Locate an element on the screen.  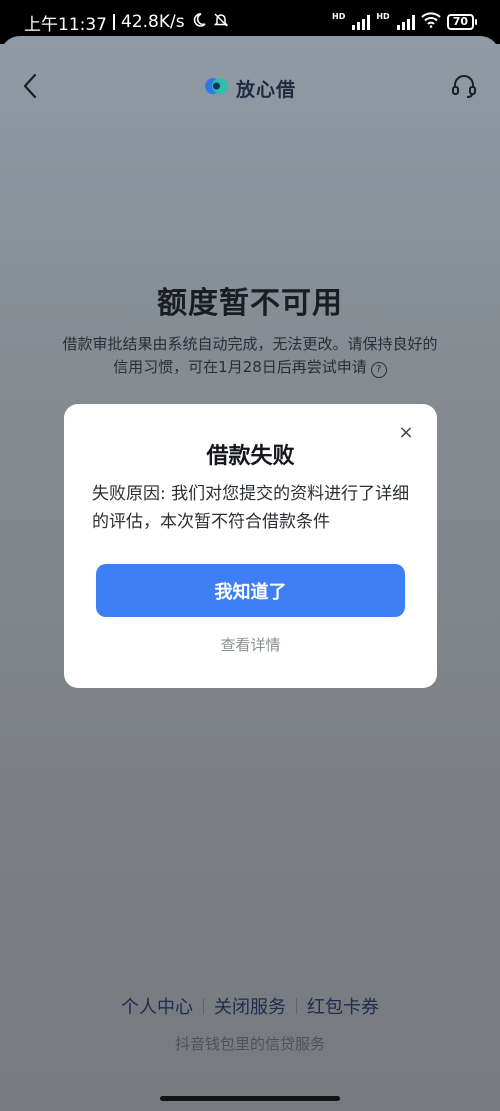
footer-link-personal-center: 个人中心 is located at coordinates (157, 1006).